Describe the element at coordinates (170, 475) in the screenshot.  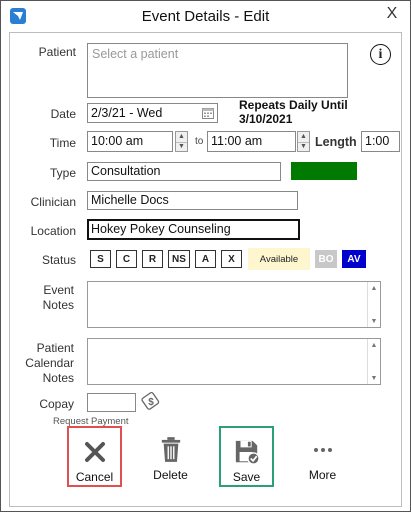
I see `delete-label: Delete` at that location.